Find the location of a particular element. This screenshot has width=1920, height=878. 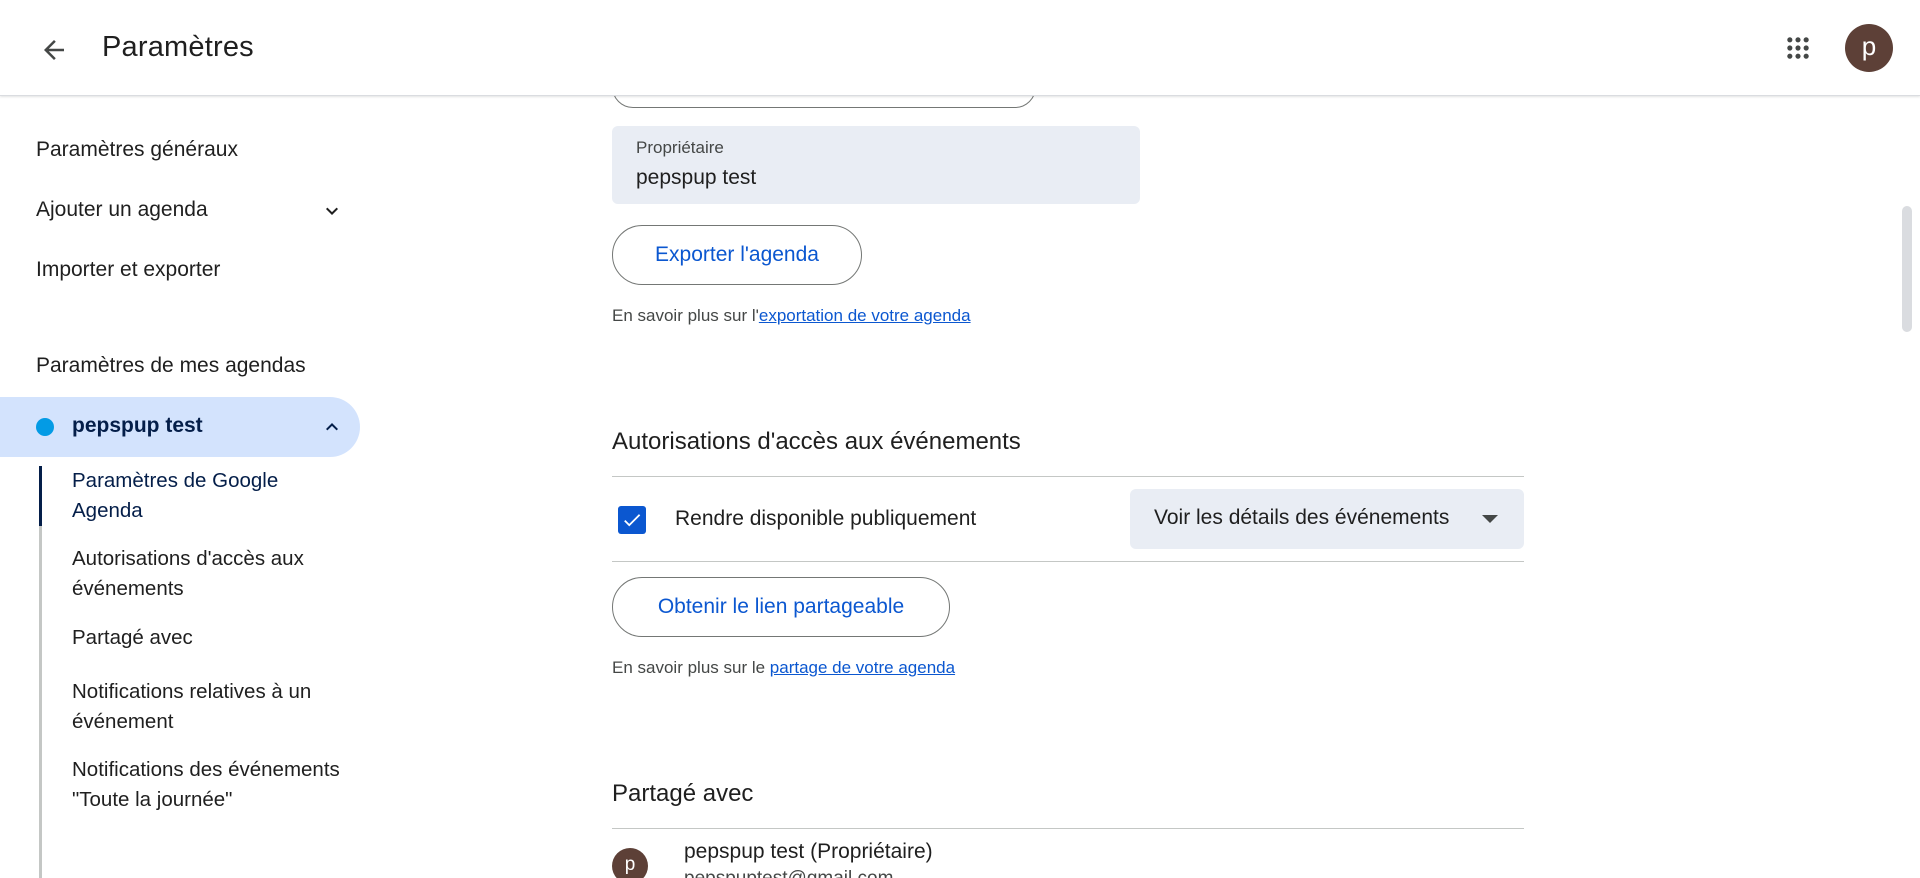

arrow-back-icon is located at coordinates (54, 50).